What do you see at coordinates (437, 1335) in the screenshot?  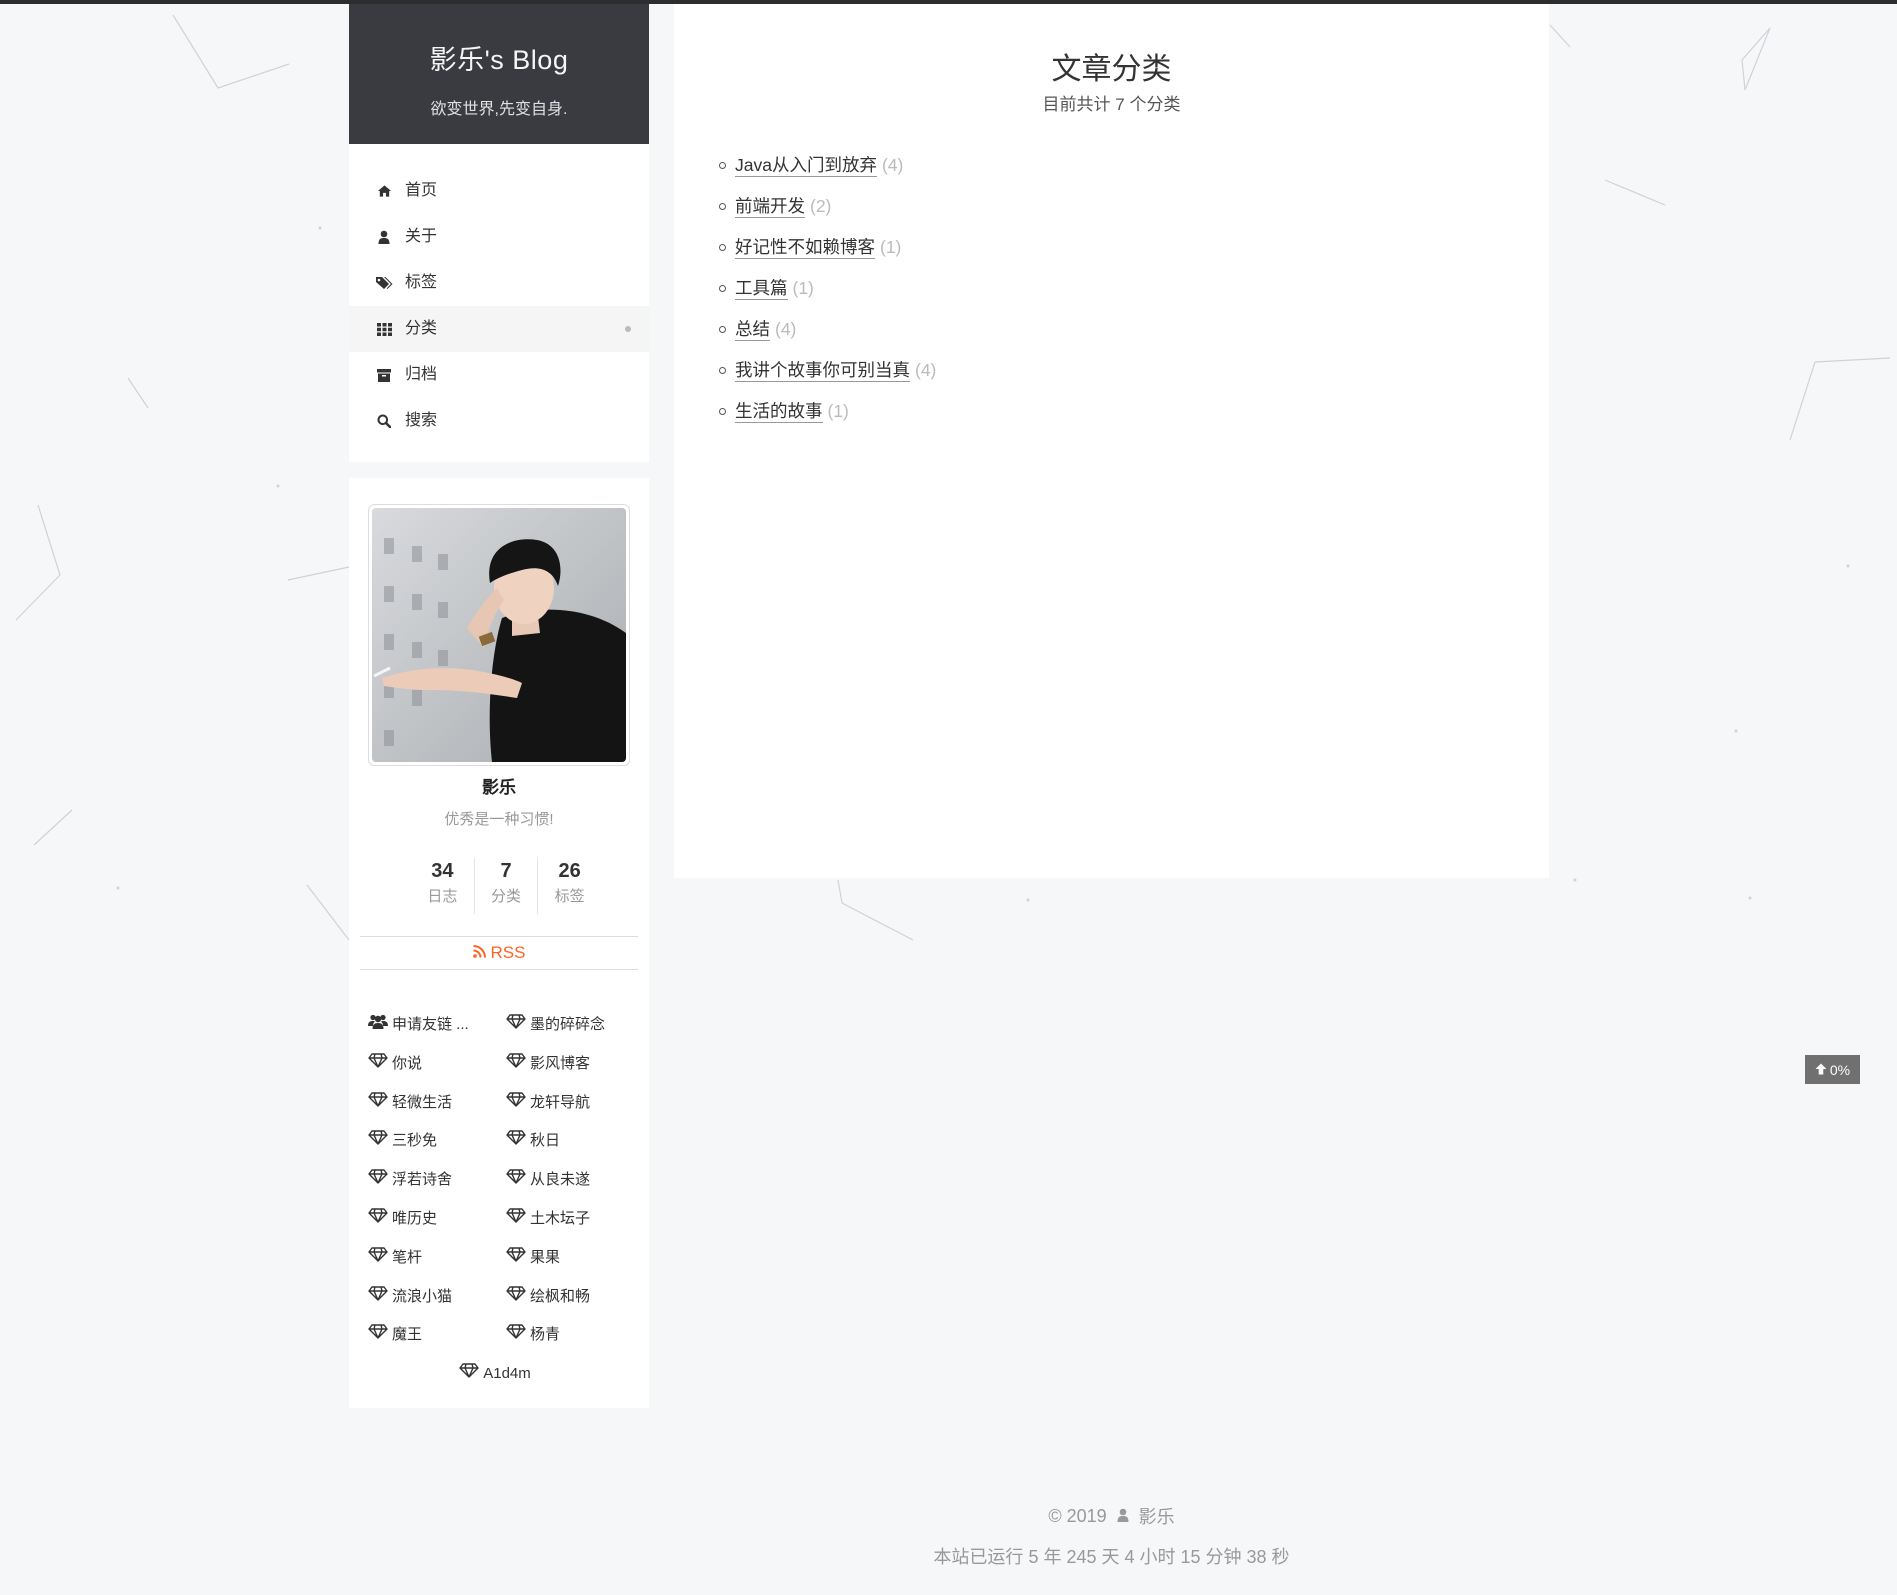 I see `friend-link: 魔王` at bounding box center [437, 1335].